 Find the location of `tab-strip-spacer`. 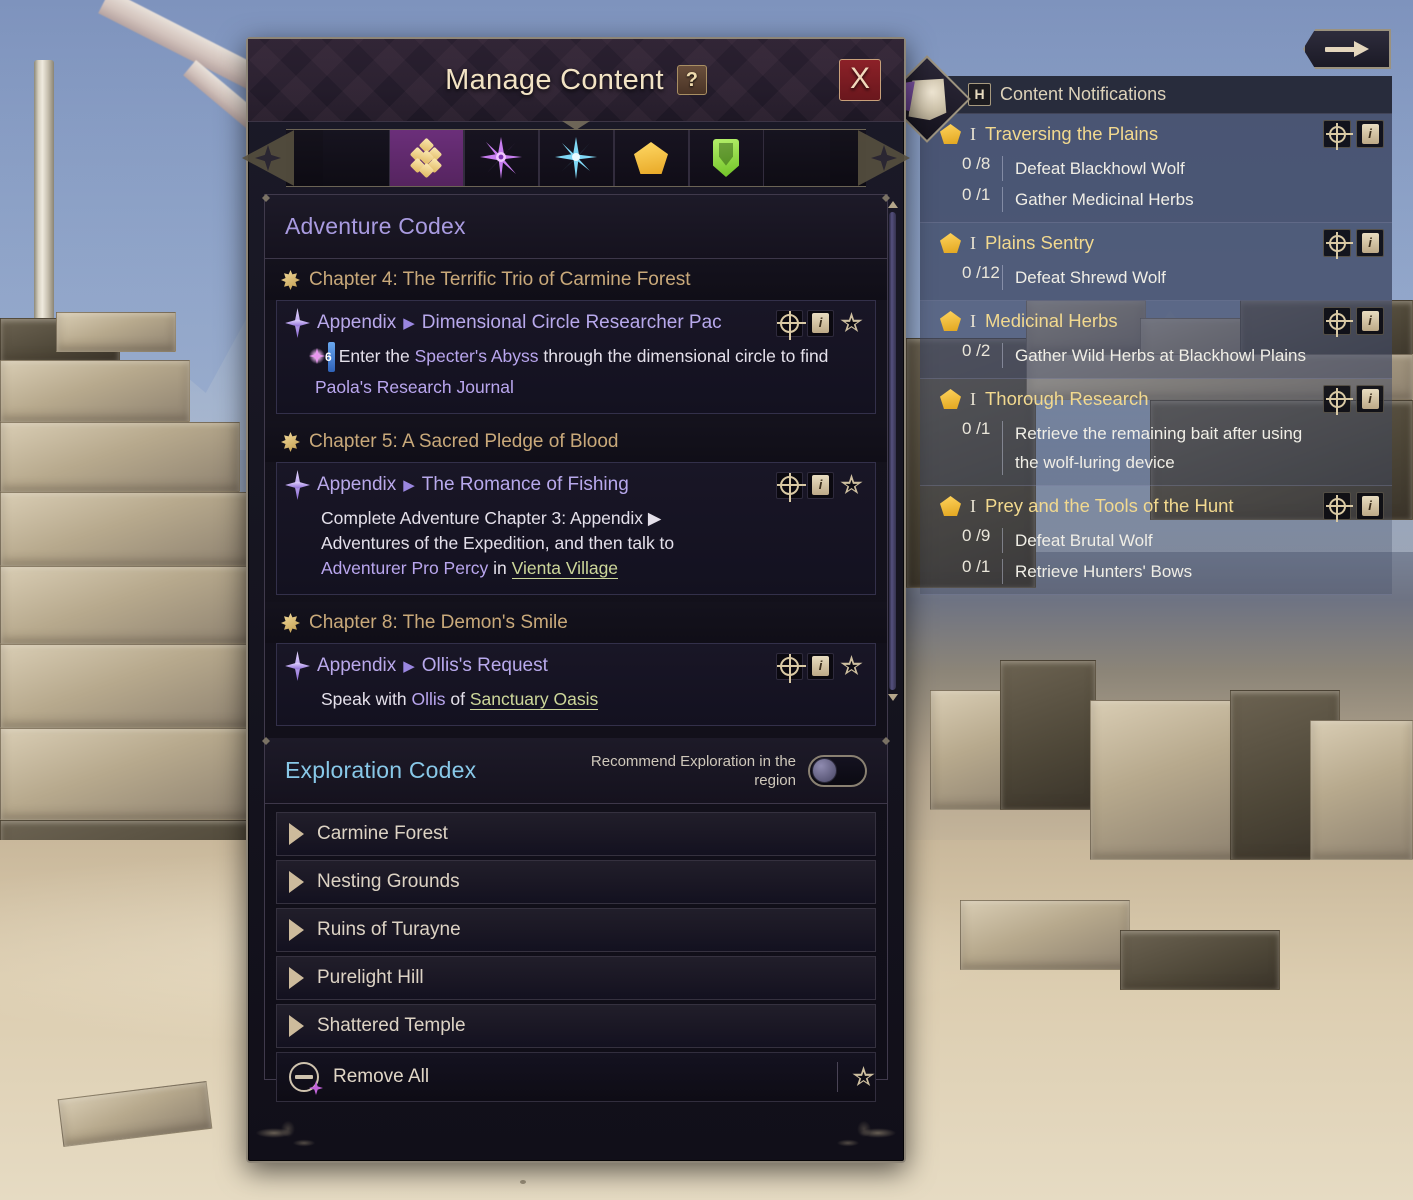

tab-strip-spacer is located at coordinates (796, 158).